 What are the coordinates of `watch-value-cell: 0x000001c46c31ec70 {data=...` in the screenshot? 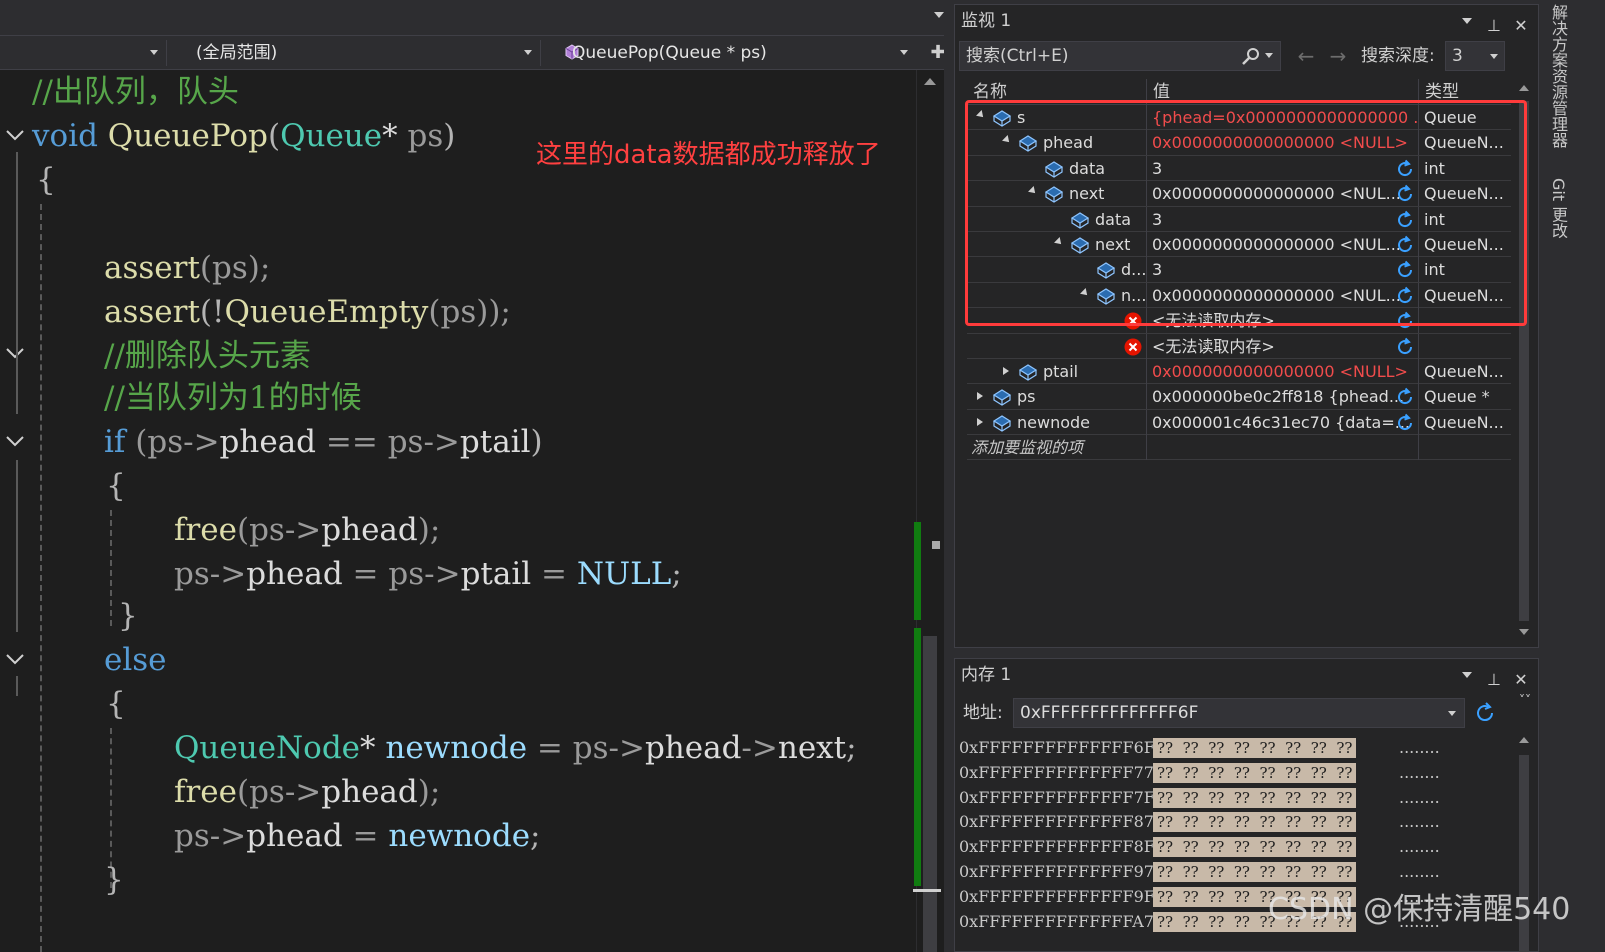 It's located at (1283, 422).